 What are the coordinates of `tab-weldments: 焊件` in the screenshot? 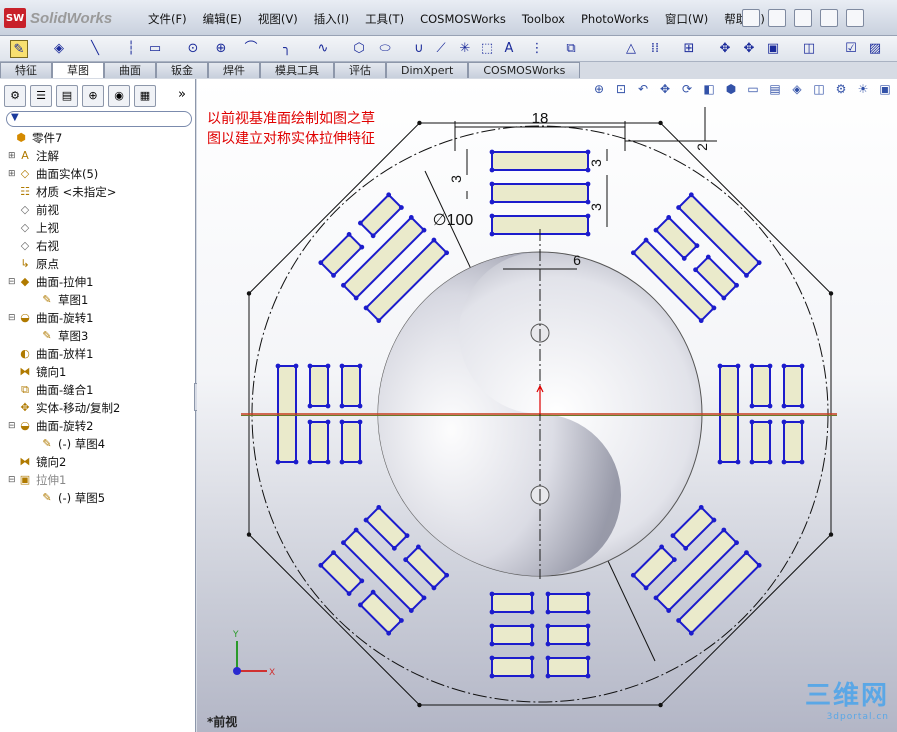 It's located at (234, 70).